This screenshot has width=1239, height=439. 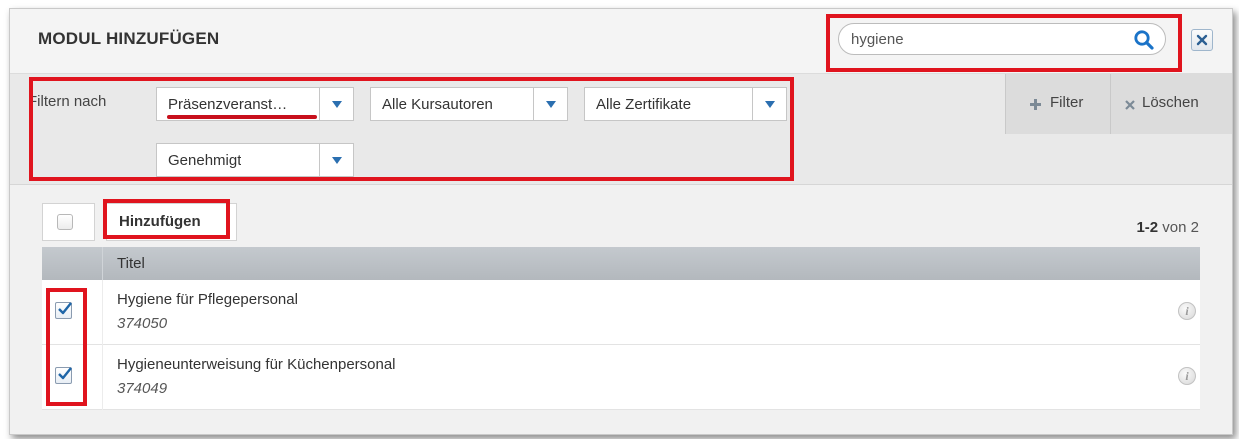 What do you see at coordinates (65, 222) in the screenshot?
I see `checkbox-box` at bounding box center [65, 222].